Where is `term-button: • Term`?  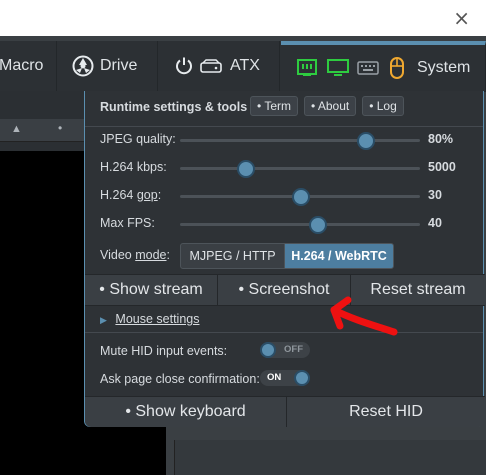 term-button: • Term is located at coordinates (274, 106).